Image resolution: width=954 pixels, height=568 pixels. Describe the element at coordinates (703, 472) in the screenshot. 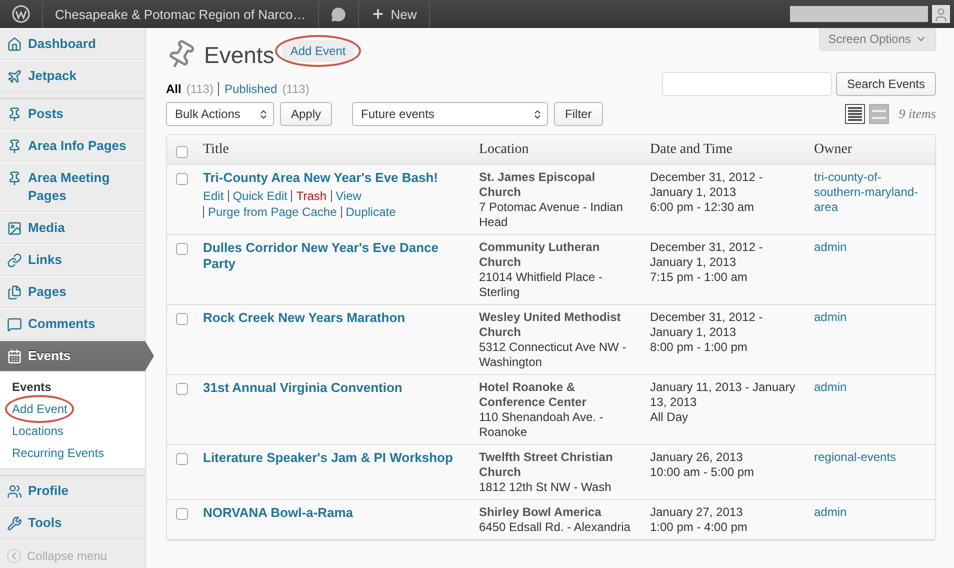

I see `event-time: 10:00 am - 5:00 pm` at that location.